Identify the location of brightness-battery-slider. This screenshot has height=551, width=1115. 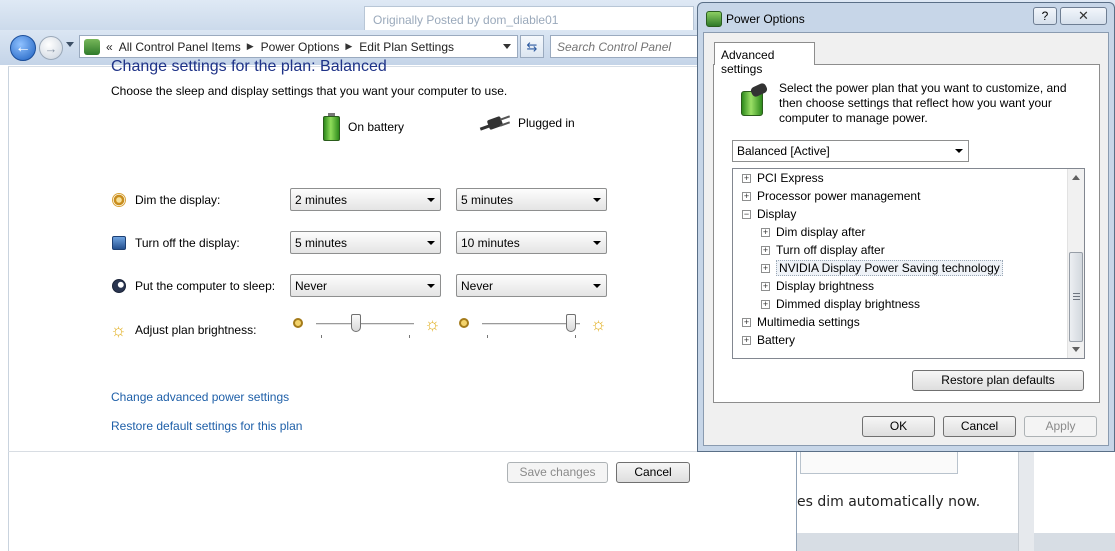
(365, 326).